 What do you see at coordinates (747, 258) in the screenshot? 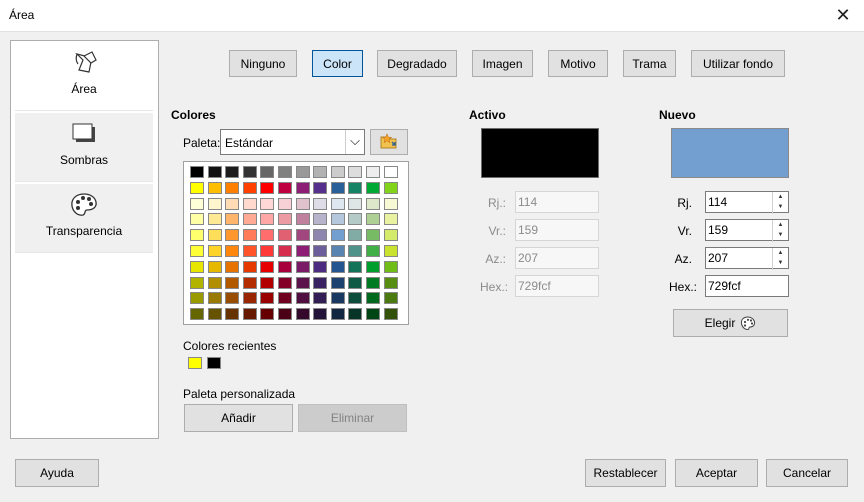
I see `new-blue-field: 207 ▲ ▼` at bounding box center [747, 258].